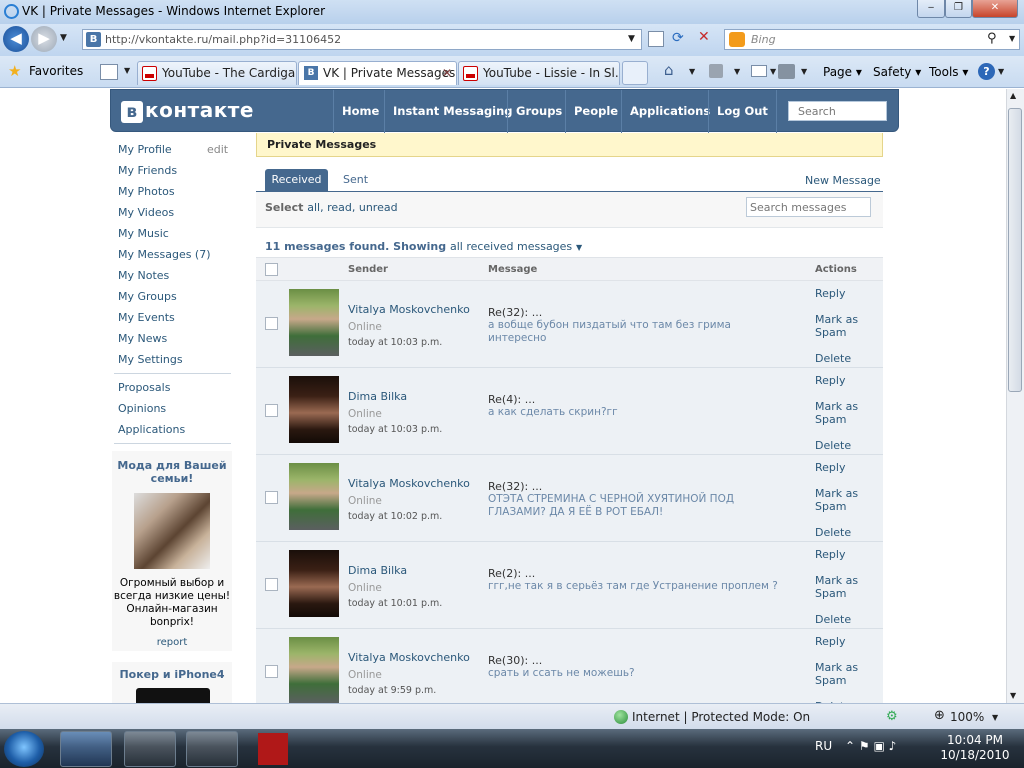  What do you see at coordinates (172, 674) in the screenshot?
I see `ad2-title: Покер и iPhone4` at bounding box center [172, 674].